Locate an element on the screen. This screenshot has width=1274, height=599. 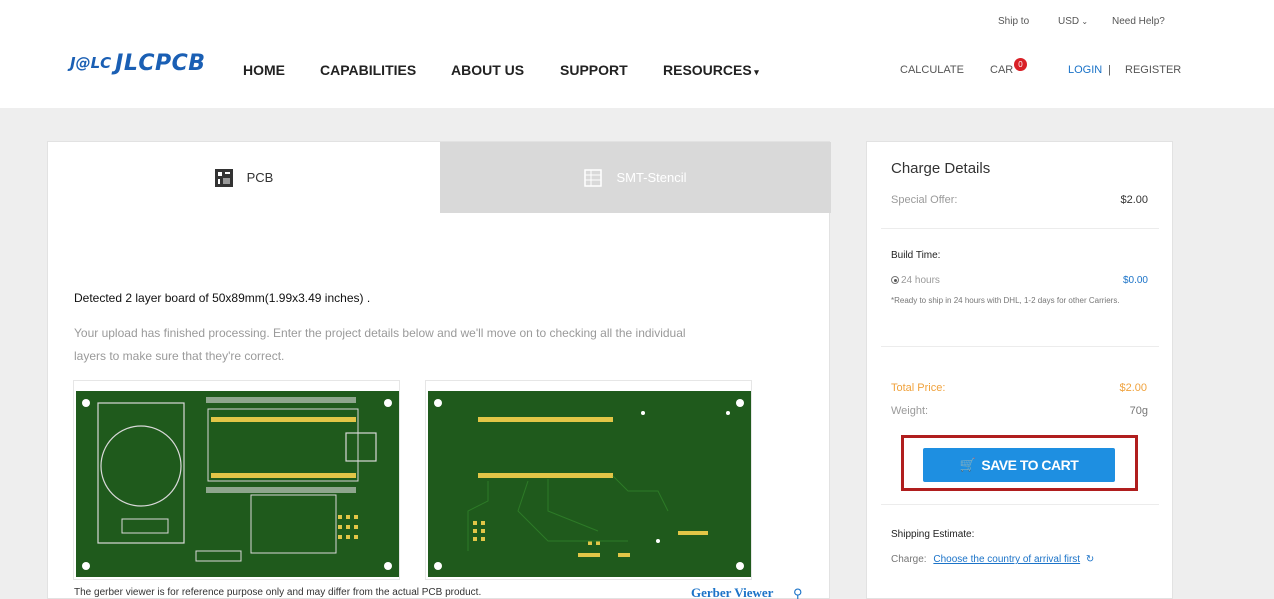
cart-count-badge: 0 is located at coordinates (1020, 64).